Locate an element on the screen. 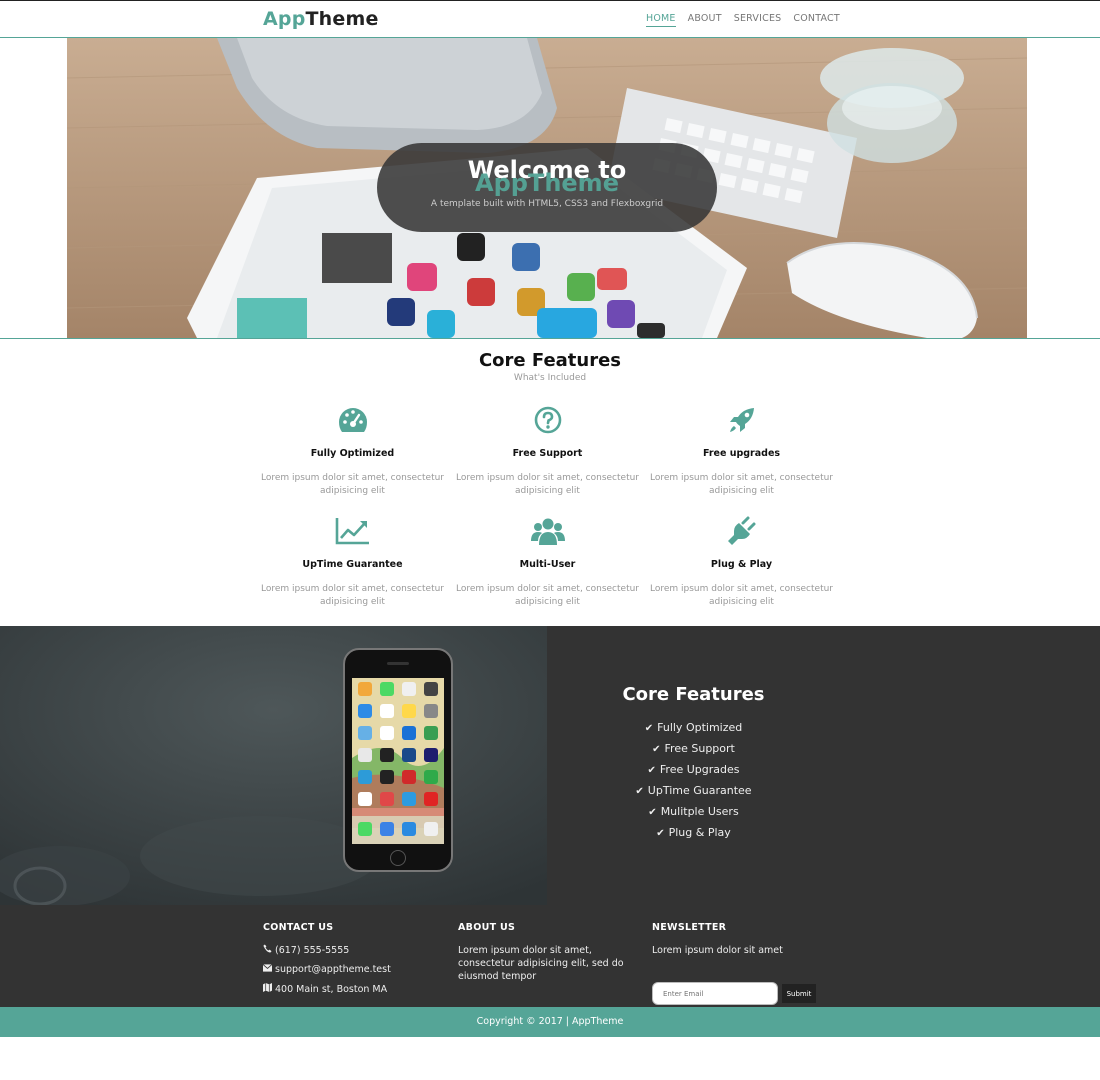  newsletter-submit-button: Submit is located at coordinates (799, 993).